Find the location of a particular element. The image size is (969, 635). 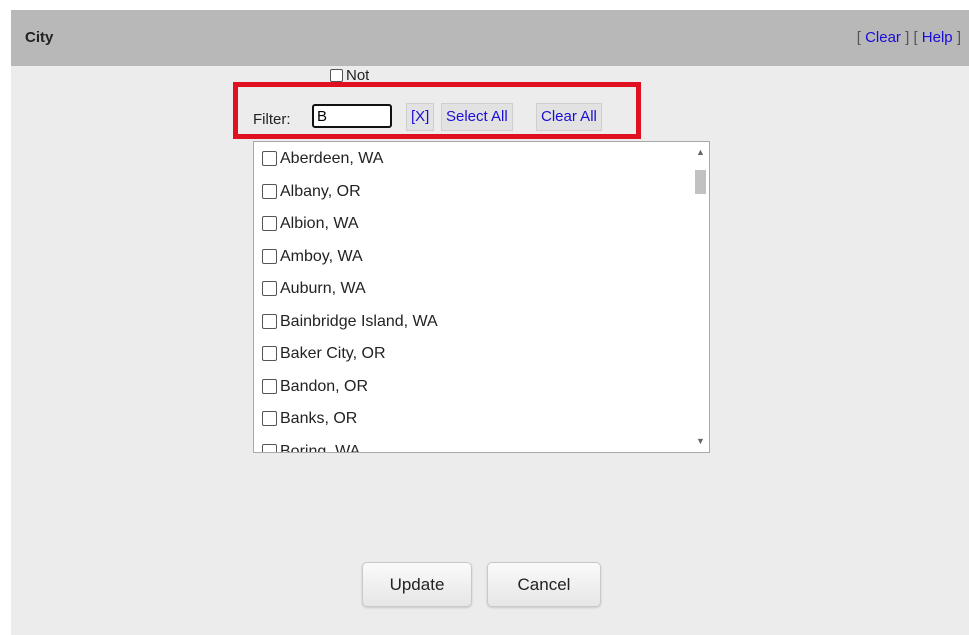

city-label: Auburn, WA is located at coordinates (323, 288).